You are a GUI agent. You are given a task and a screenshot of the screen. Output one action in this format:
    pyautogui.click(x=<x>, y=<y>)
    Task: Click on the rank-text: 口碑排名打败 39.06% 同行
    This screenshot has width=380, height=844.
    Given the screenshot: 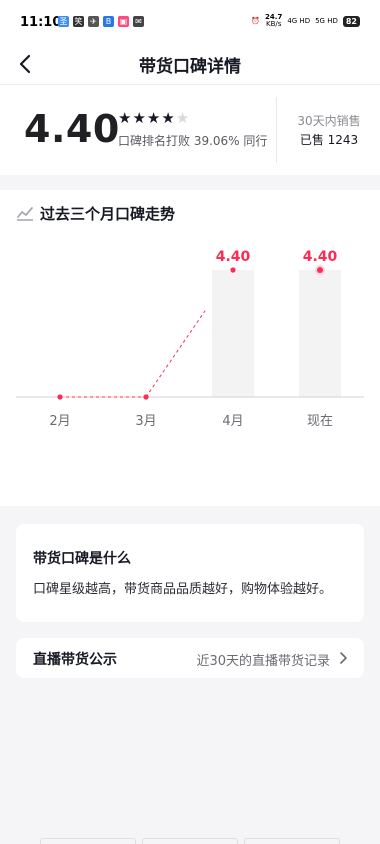 What is the action you would take?
    pyautogui.click(x=193, y=141)
    